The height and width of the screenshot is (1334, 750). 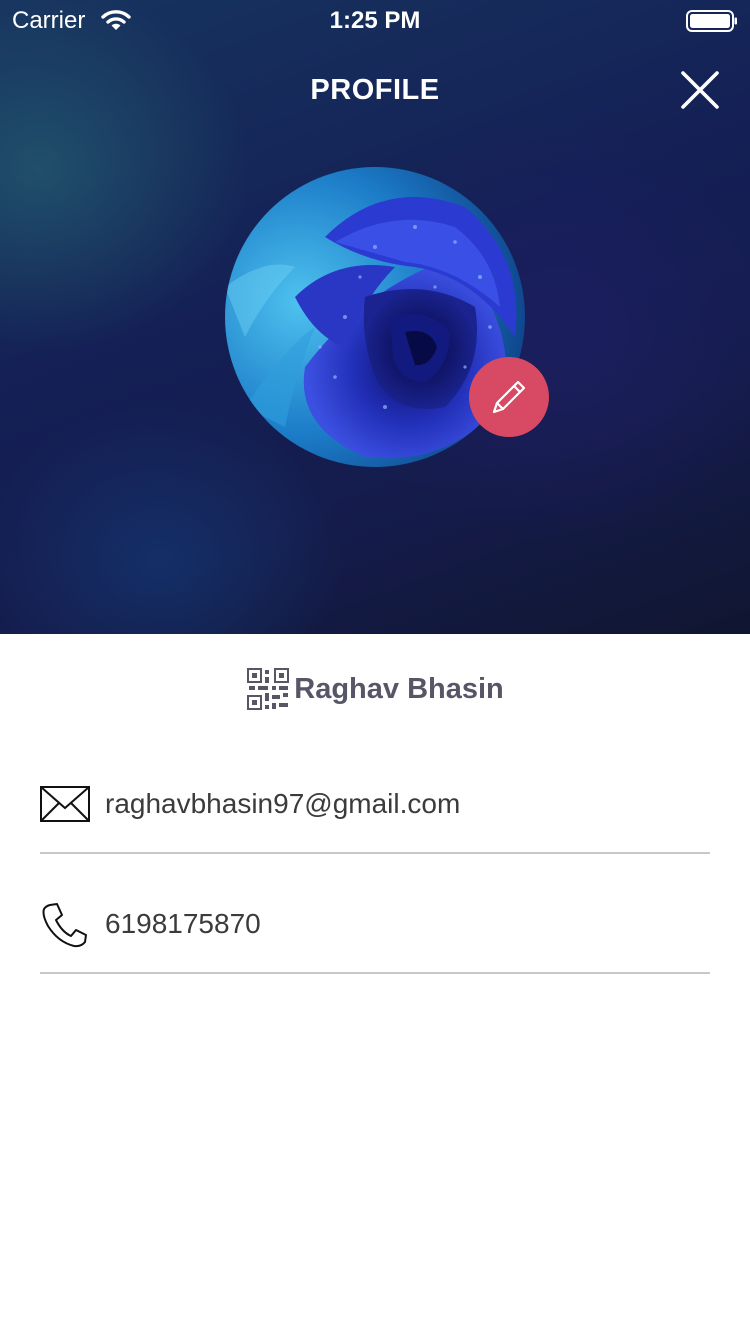 I want to click on pencil-icon, so click(x=509, y=397).